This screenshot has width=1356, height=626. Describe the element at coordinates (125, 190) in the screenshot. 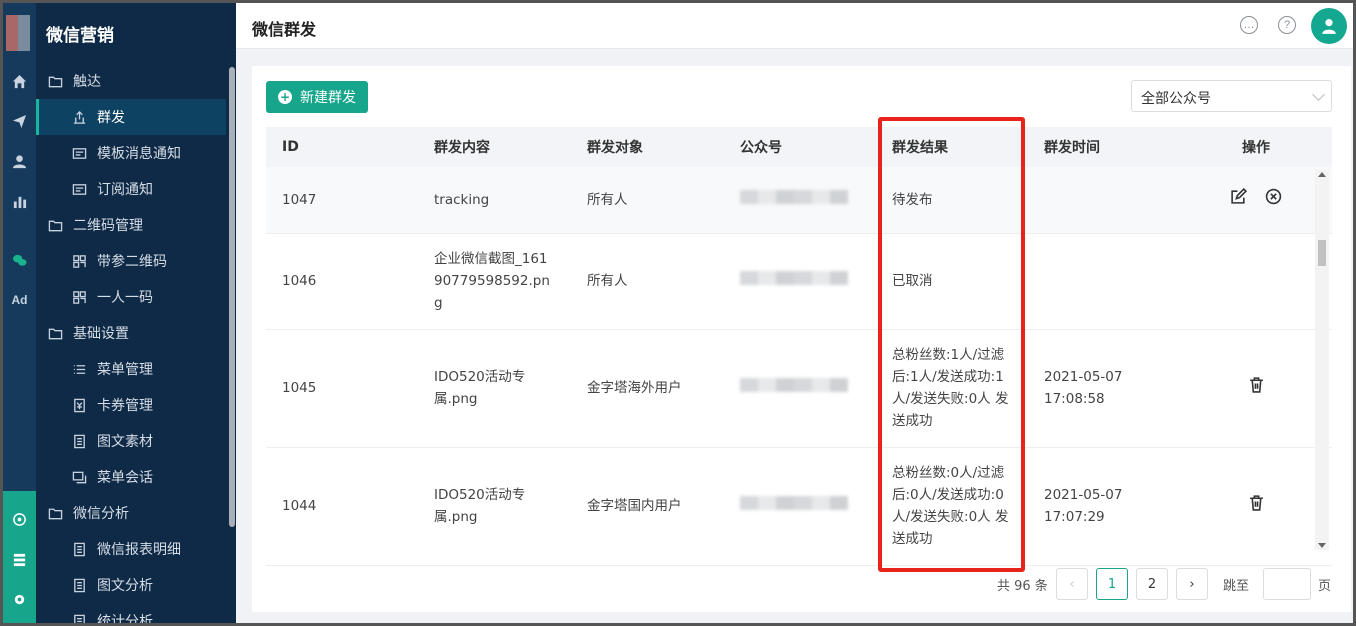

I see `sidebar-item-label: 订阅通知` at that location.